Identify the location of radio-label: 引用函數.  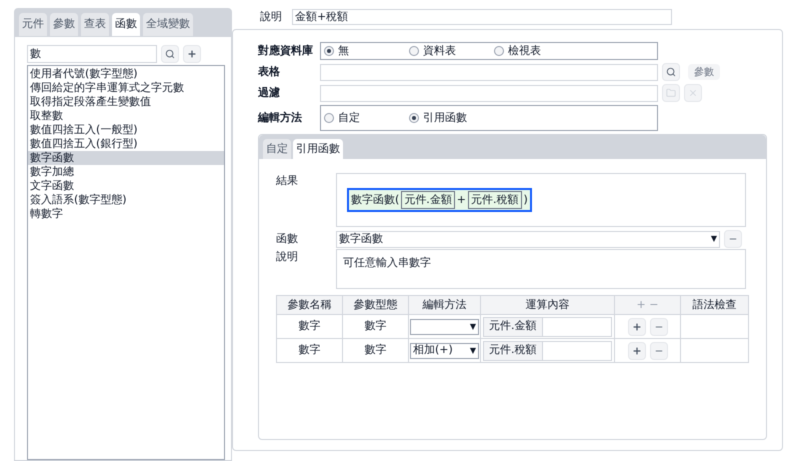
(445, 118).